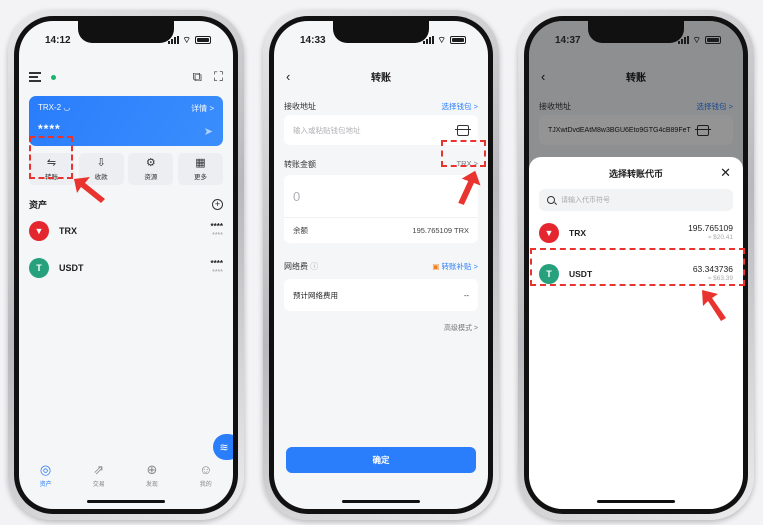  Describe the element at coordinates (45, 469) in the screenshot. I see `assets-tab-icon: ◎` at that location.